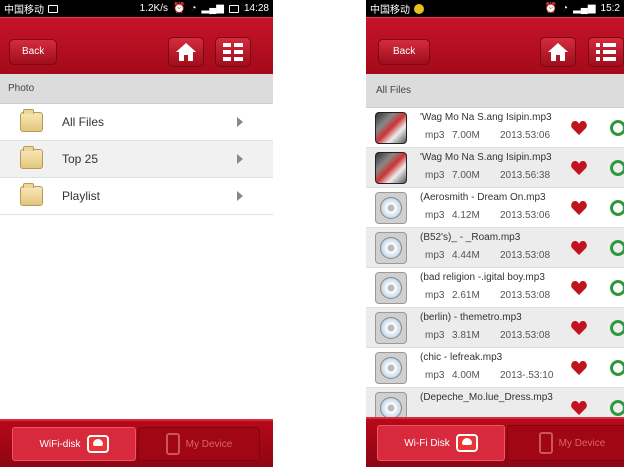 This screenshot has width=624, height=467. What do you see at coordinates (470, 237) in the screenshot?
I see `file-title: (B52's)_ - _Roam.mp3` at bounding box center [470, 237].